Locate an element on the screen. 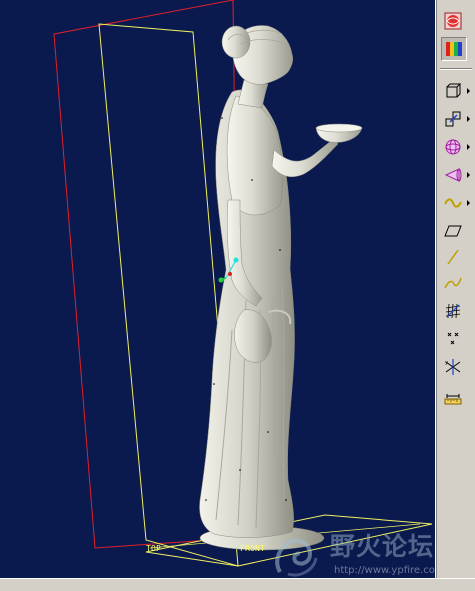 This screenshot has height=591, width=475. rainbow-bars-icon is located at coordinates (454, 49).